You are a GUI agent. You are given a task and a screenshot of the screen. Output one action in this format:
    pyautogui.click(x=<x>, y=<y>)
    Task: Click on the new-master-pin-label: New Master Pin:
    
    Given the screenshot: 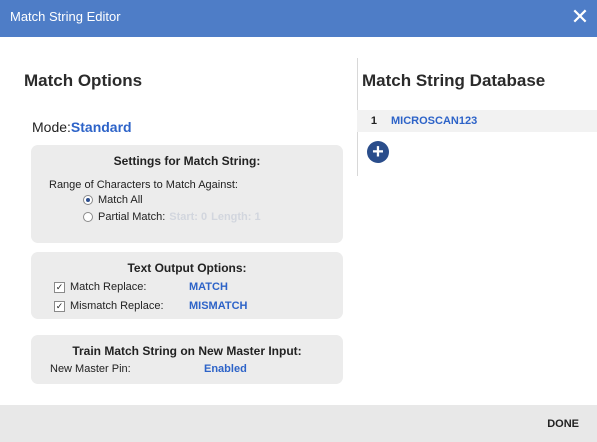 What is the action you would take?
    pyautogui.click(x=90, y=369)
    